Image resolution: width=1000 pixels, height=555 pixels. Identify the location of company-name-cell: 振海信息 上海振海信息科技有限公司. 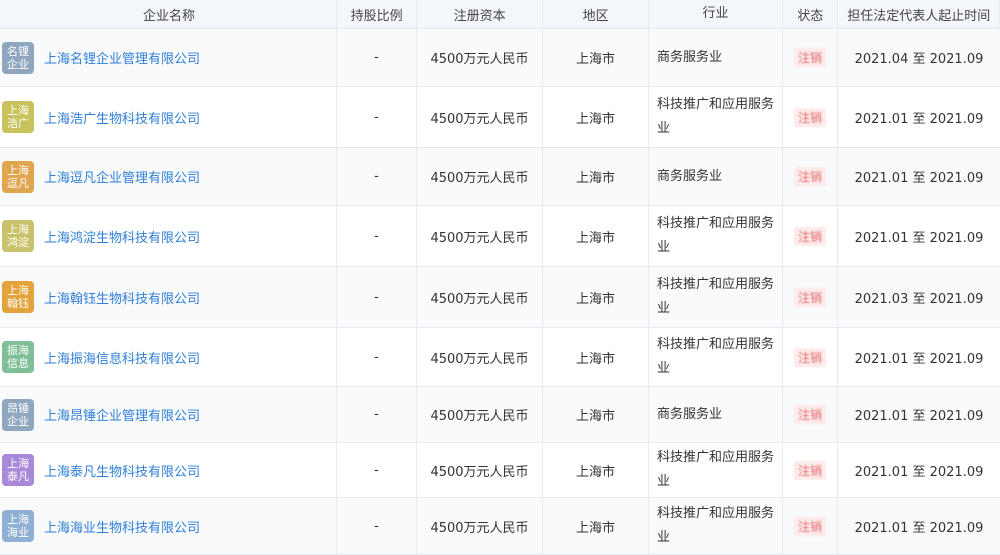
(168, 357).